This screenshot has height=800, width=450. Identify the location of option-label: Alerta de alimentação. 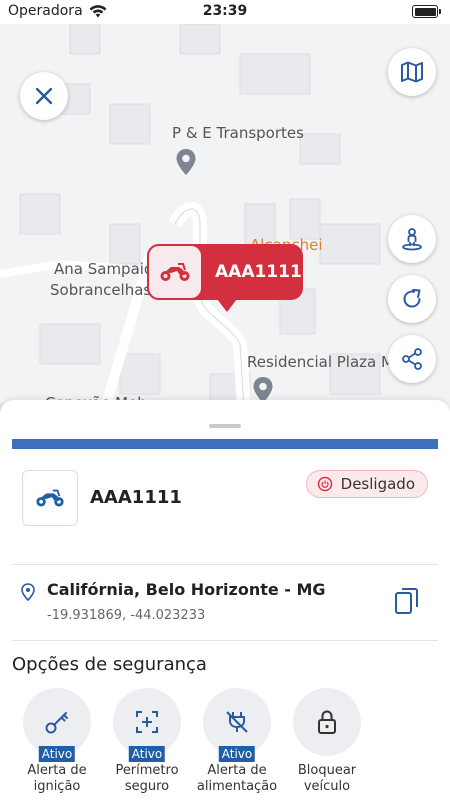
(237, 778).